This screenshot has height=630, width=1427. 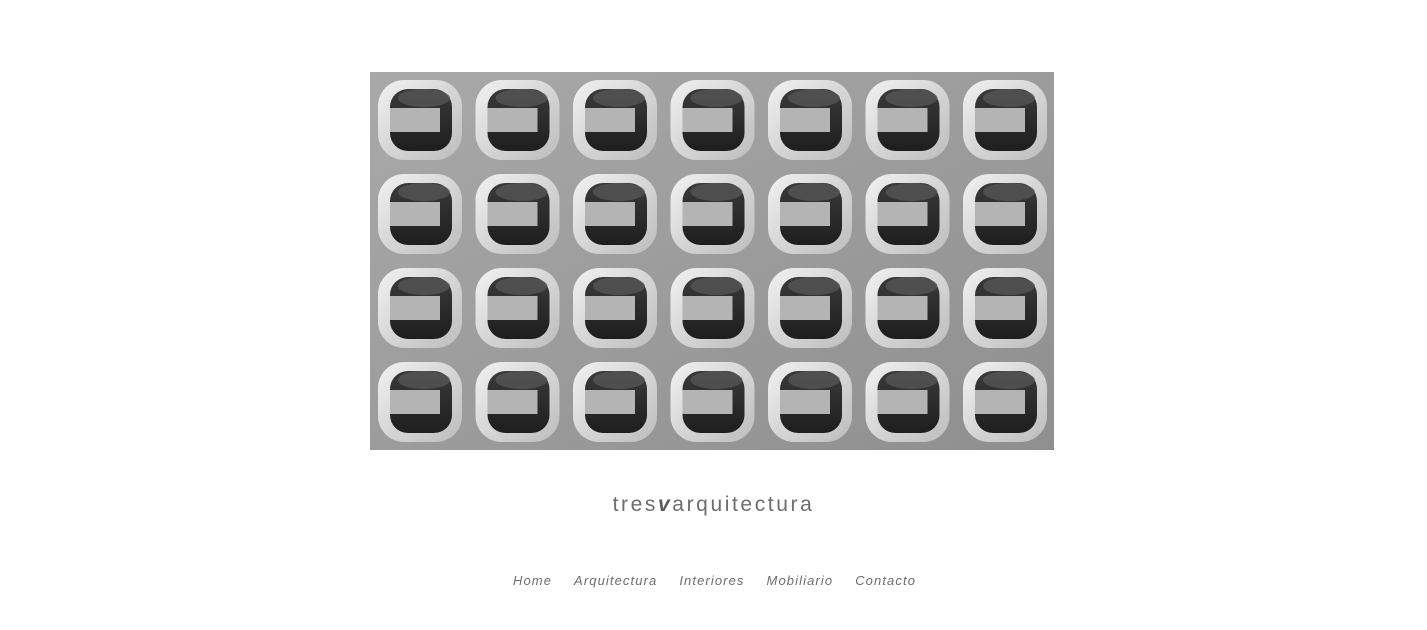 What do you see at coordinates (743, 504) in the screenshot?
I see `brand-part-arquitectura: arquitectura` at bounding box center [743, 504].